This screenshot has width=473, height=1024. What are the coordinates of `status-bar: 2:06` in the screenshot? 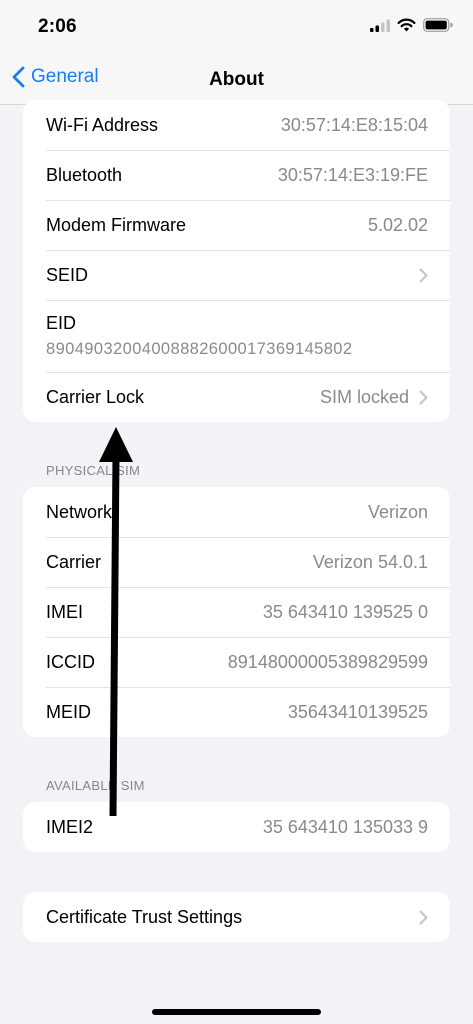 It's located at (236, 28).